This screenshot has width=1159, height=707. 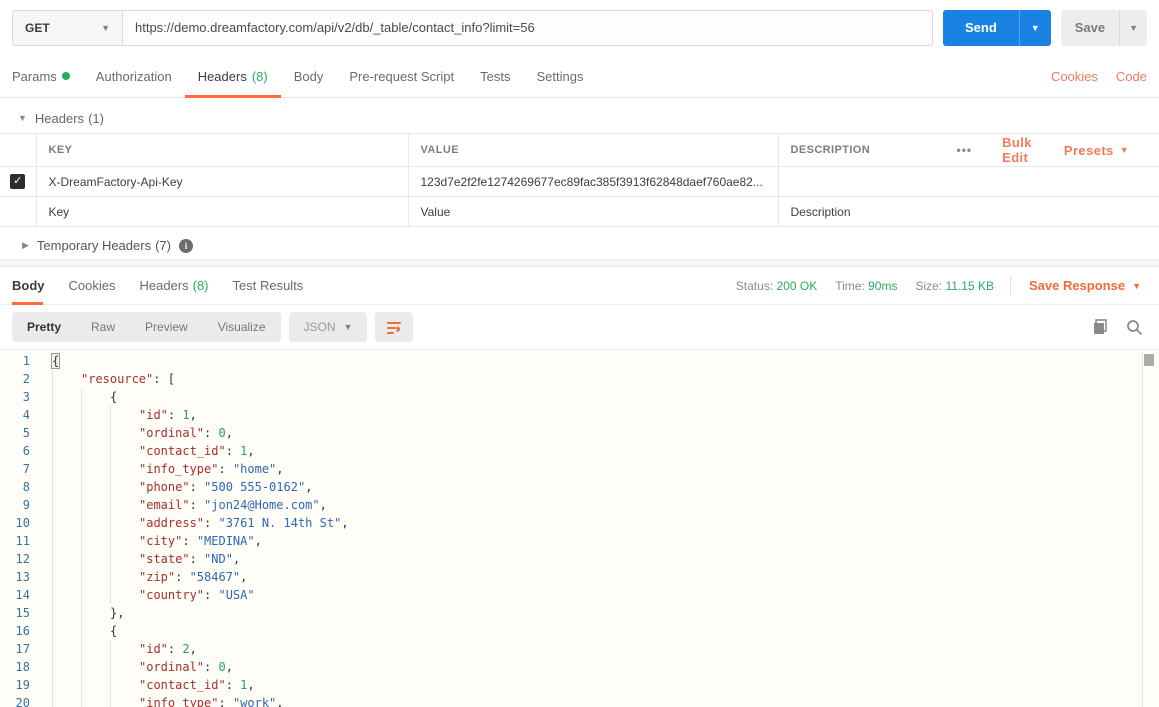 I want to click on code-token: "home", so click(x=254, y=469).